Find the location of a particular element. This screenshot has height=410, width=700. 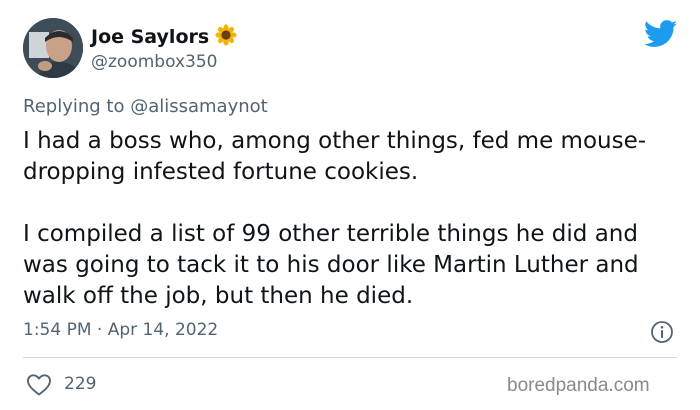

avatar is located at coordinates (53, 48).